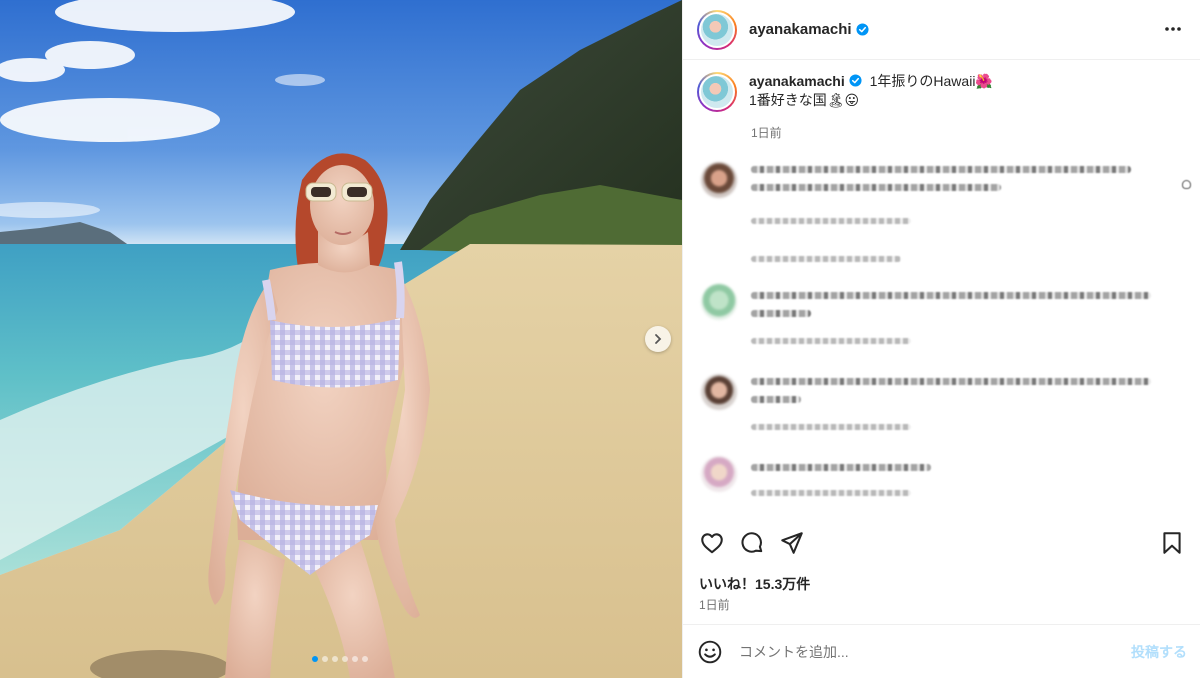  Describe the element at coordinates (797, 81) in the screenshot. I see `caption-username: ayanakamachi` at that location.